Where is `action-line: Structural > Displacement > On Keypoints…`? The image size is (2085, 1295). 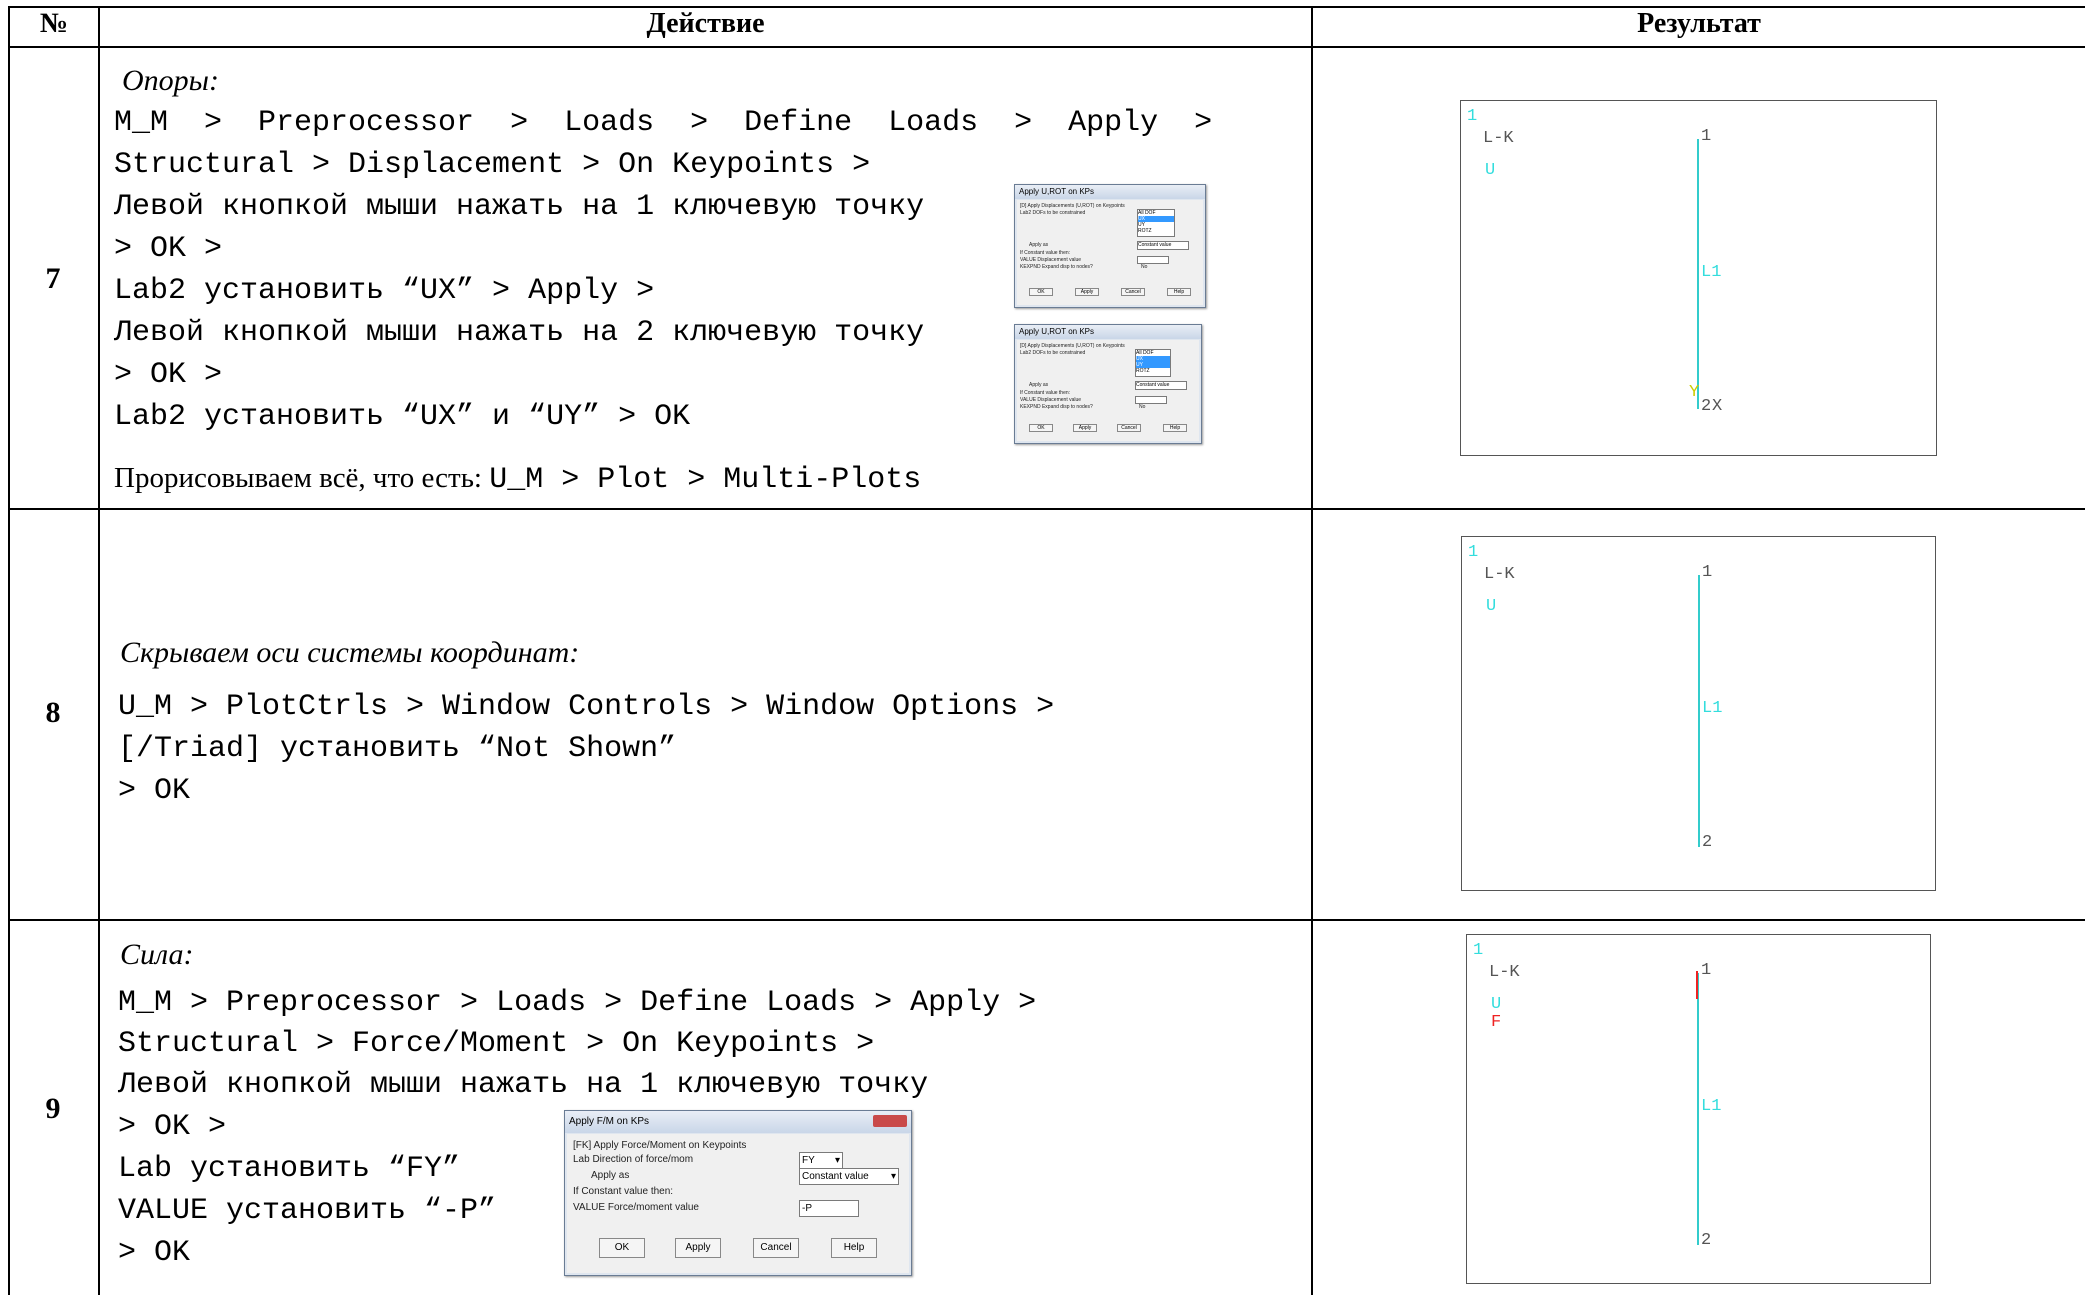 action-line: Structural > Displacement > On Keypoints… is located at coordinates (492, 165).